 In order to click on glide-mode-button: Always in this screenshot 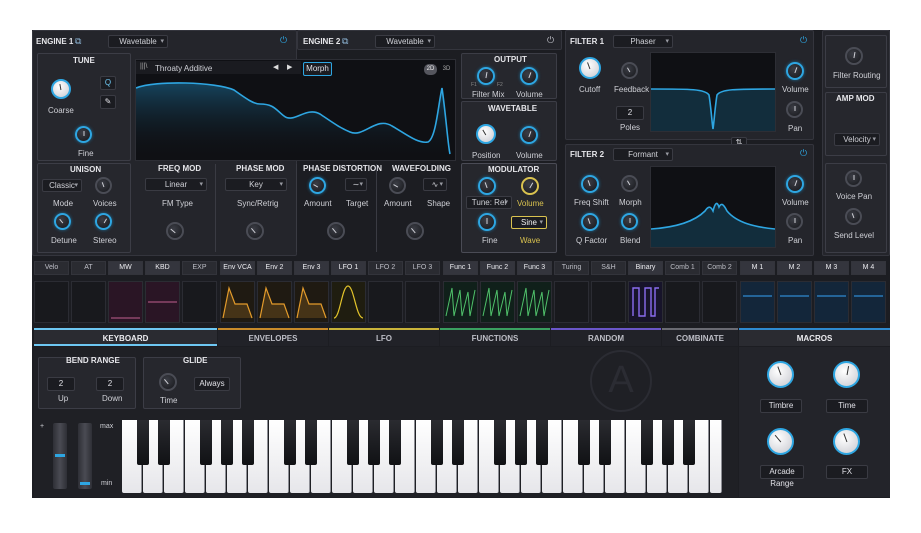, I will do `click(212, 384)`.